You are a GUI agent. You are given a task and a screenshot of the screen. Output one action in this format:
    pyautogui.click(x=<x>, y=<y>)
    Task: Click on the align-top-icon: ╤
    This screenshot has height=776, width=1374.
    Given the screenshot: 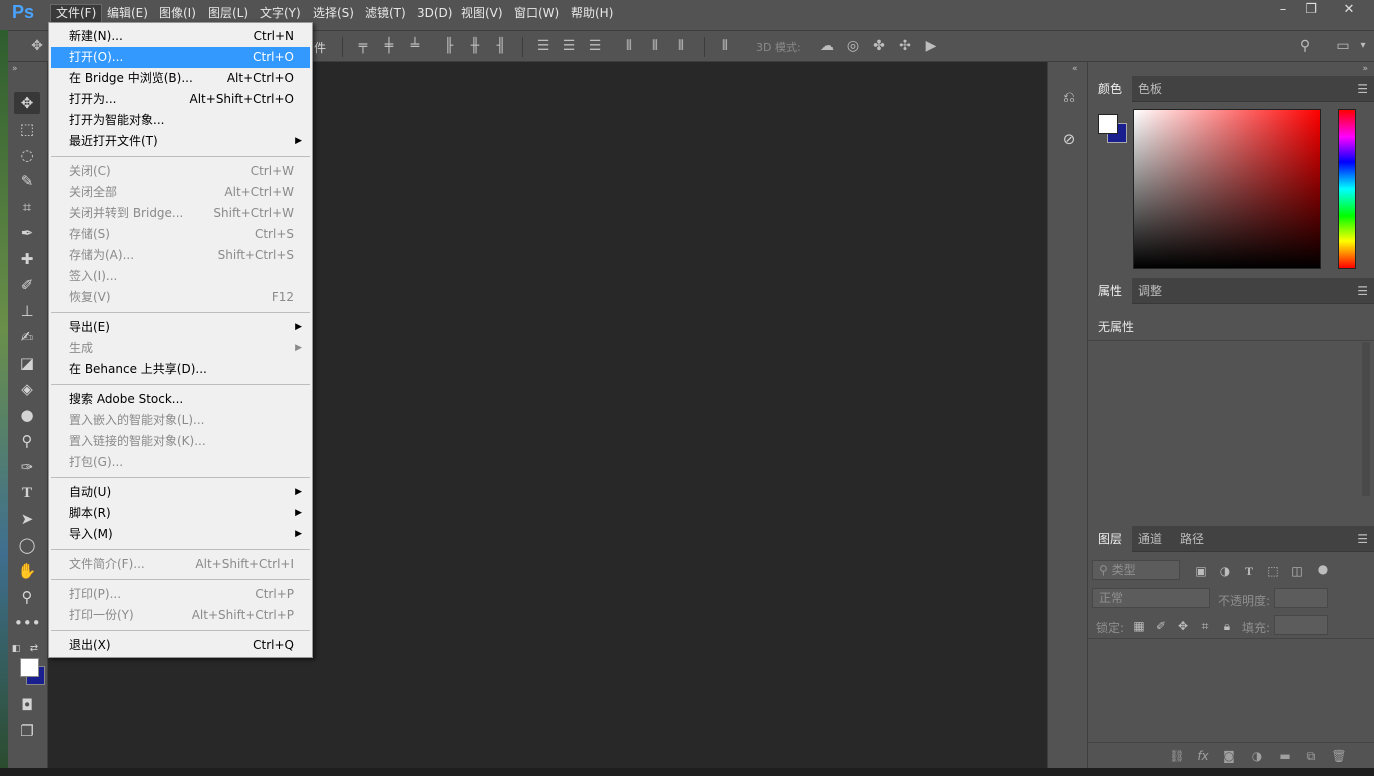 What is the action you would take?
    pyautogui.click(x=363, y=46)
    